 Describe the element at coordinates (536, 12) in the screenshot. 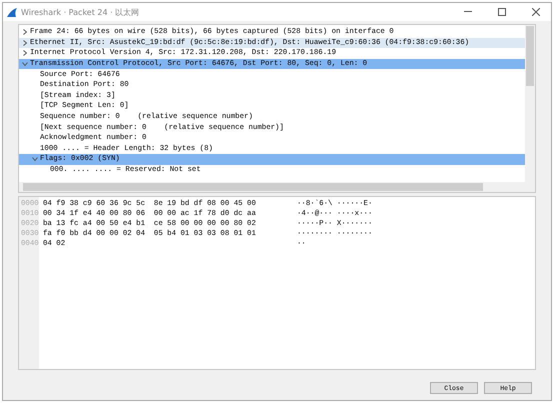

I see `close-icon` at that location.